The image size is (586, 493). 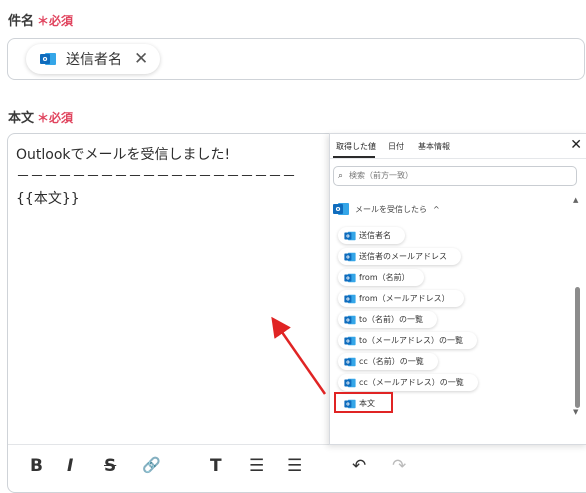 What do you see at coordinates (299, 355) in the screenshot?
I see `annotation-arrow` at bounding box center [299, 355].